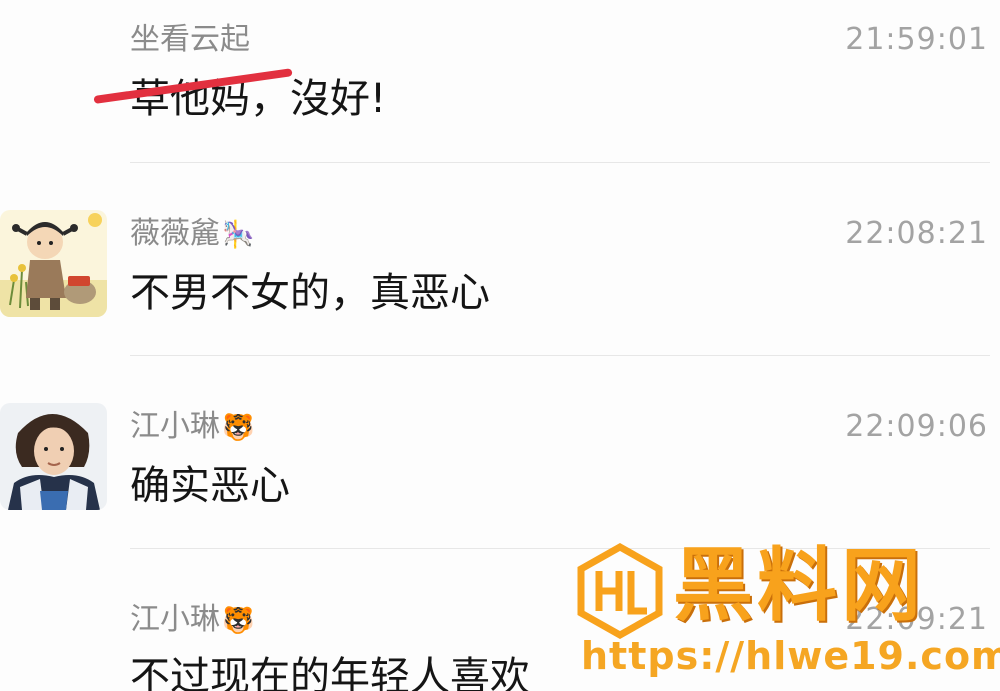 This screenshot has height=691, width=1000. I want to click on message-text: 不过现在的年轻人喜欢, so click(330, 671).